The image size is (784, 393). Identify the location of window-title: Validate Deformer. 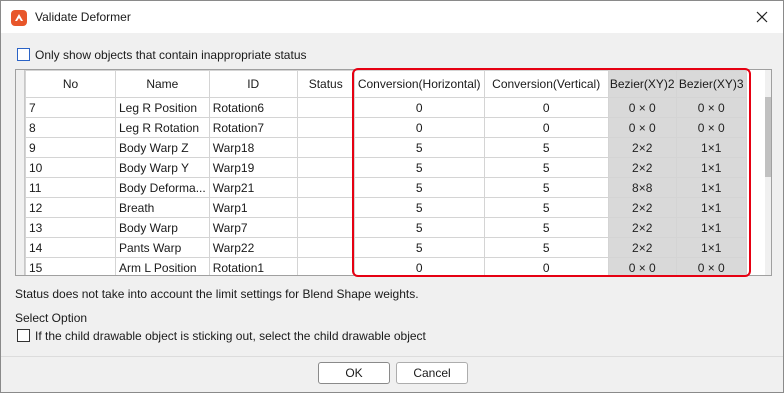
(83, 17).